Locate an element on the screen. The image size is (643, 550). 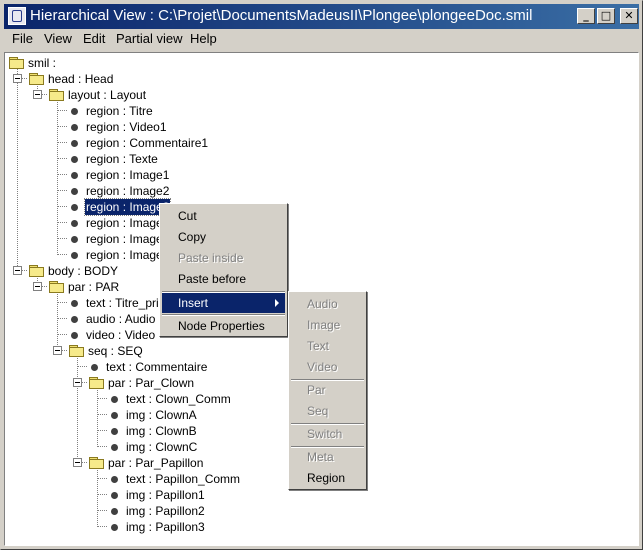
tree-node-head: head : Head is located at coordinates (69, 79).